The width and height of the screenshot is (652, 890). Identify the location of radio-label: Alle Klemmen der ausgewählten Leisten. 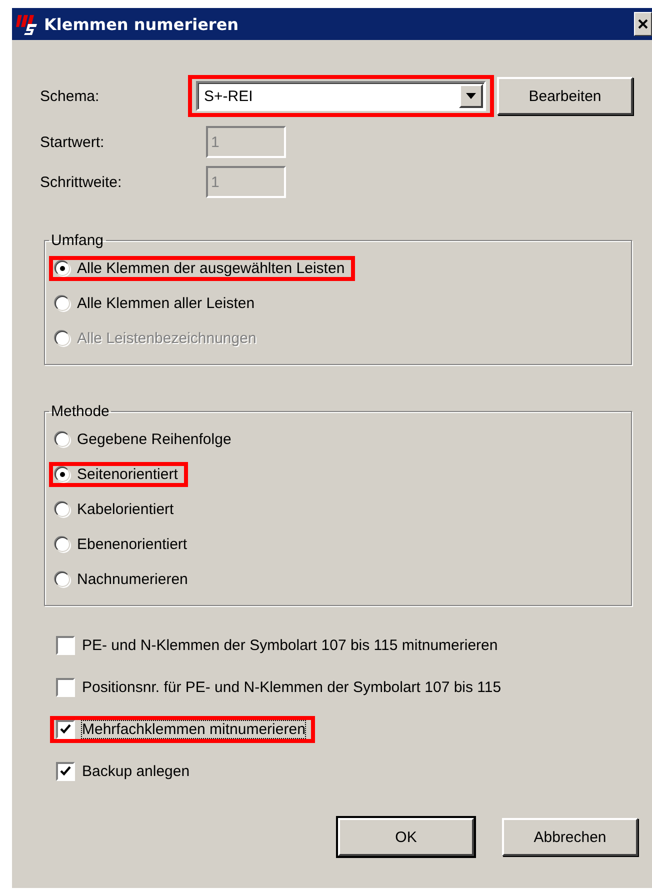
(211, 268).